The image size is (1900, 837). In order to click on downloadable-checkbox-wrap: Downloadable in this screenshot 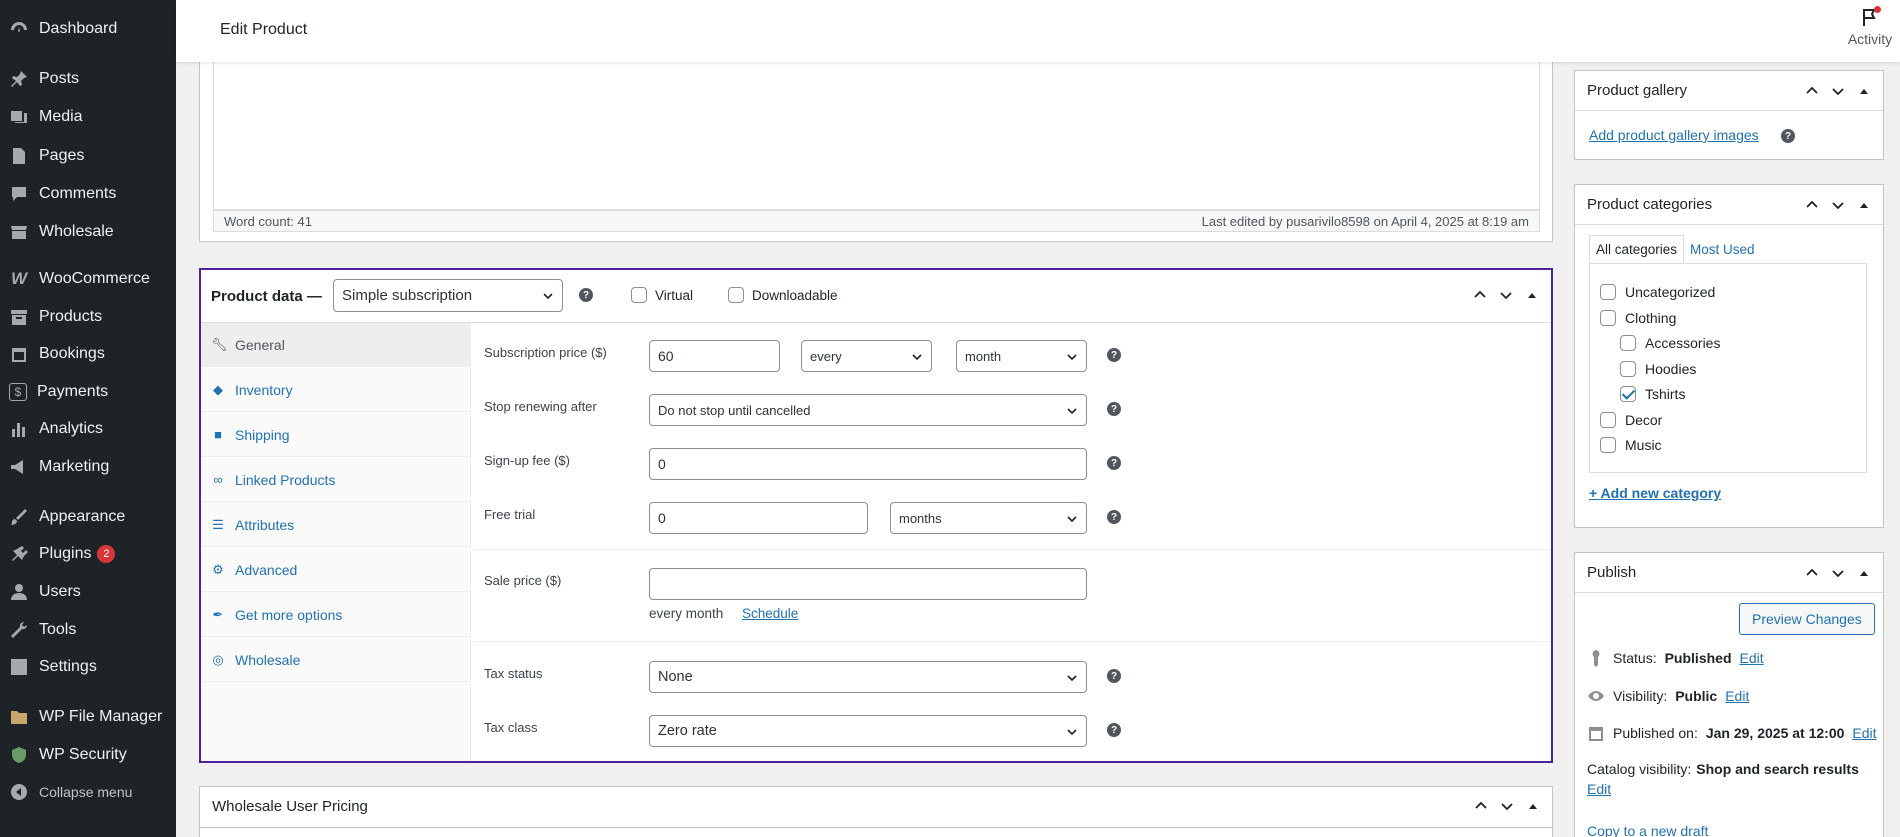, I will do `click(783, 295)`.